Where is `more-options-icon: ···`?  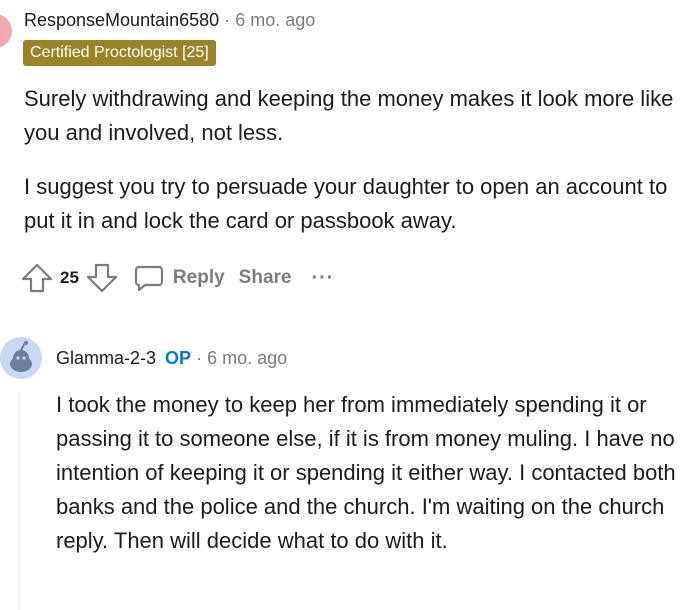
more-options-icon: ··· is located at coordinates (322, 278).